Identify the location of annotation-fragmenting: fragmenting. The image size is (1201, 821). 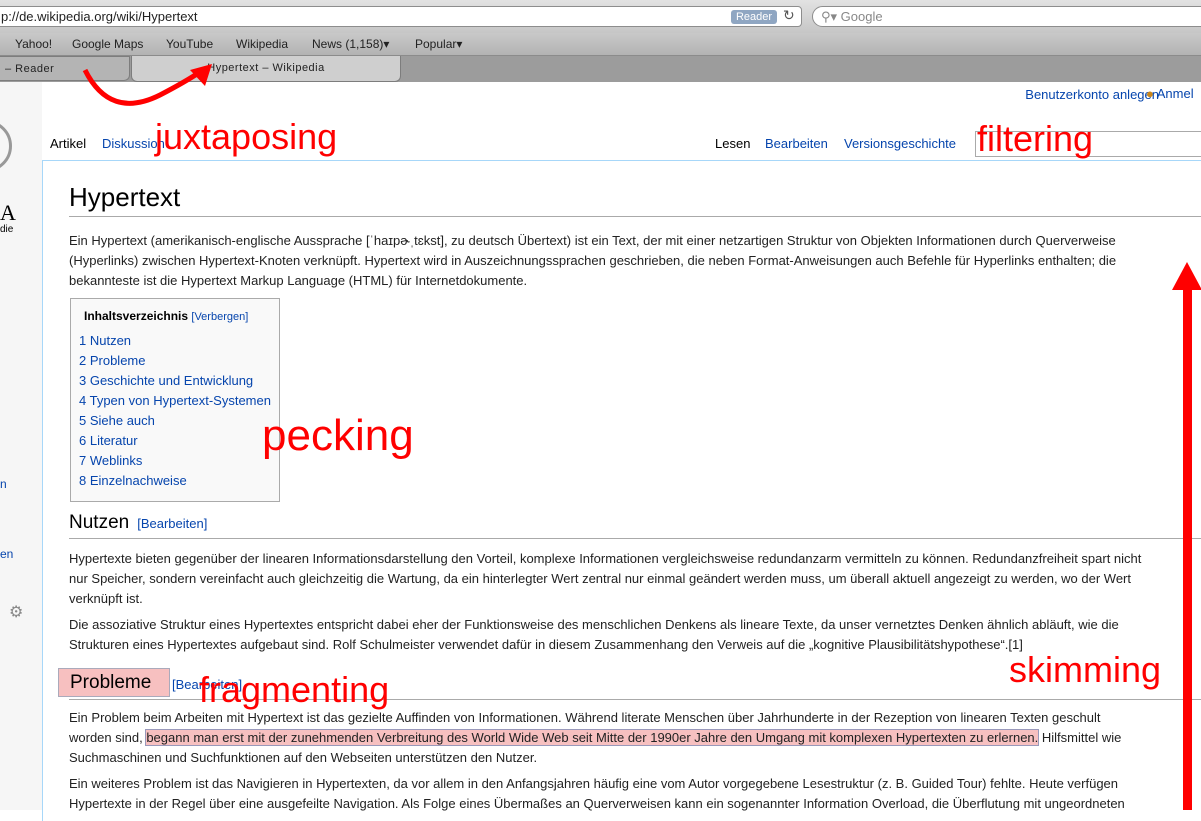
(294, 689).